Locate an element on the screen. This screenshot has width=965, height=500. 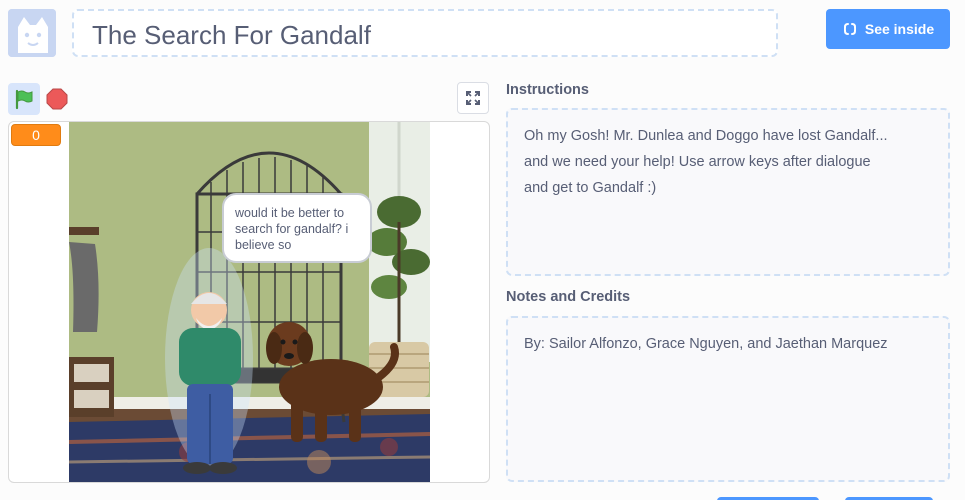
see-inside-button: See inside is located at coordinates (888, 29).